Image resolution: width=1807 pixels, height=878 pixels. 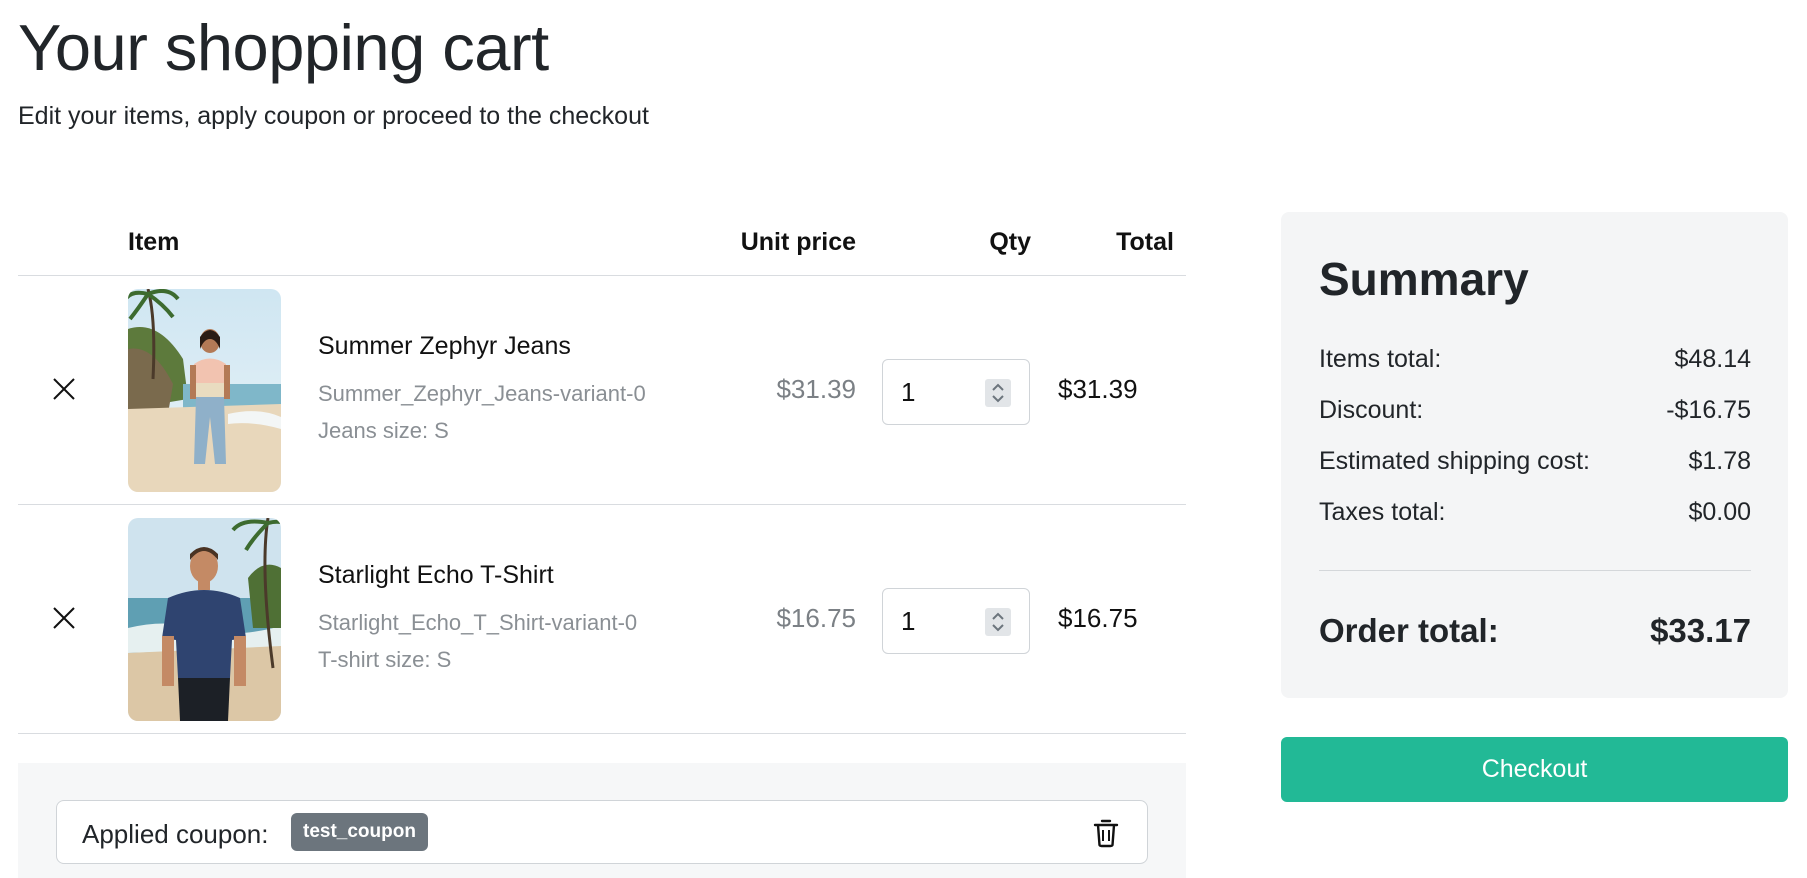 What do you see at coordinates (1719, 461) in the screenshot?
I see `summary-value: $1.78` at bounding box center [1719, 461].